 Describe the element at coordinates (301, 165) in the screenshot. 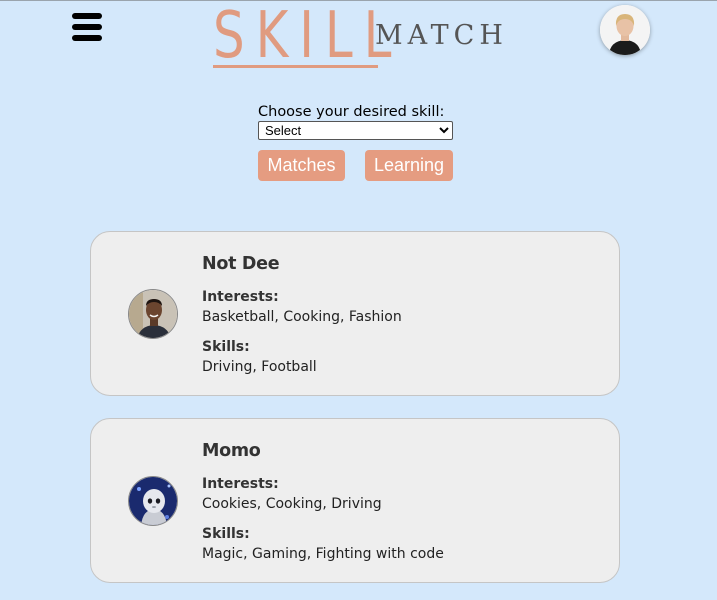

I see `matches-button: Matches` at that location.